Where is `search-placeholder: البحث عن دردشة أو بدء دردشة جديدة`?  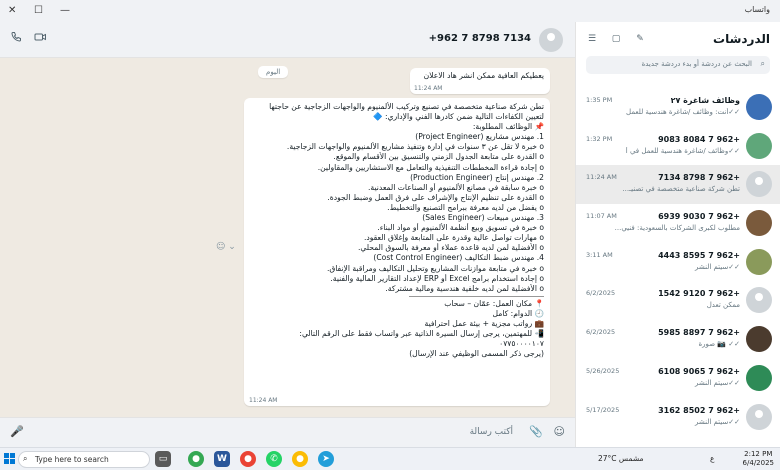
search-placeholder: البحث عن دردشة أو بدء دردشة جديدة is located at coordinates (696, 64).